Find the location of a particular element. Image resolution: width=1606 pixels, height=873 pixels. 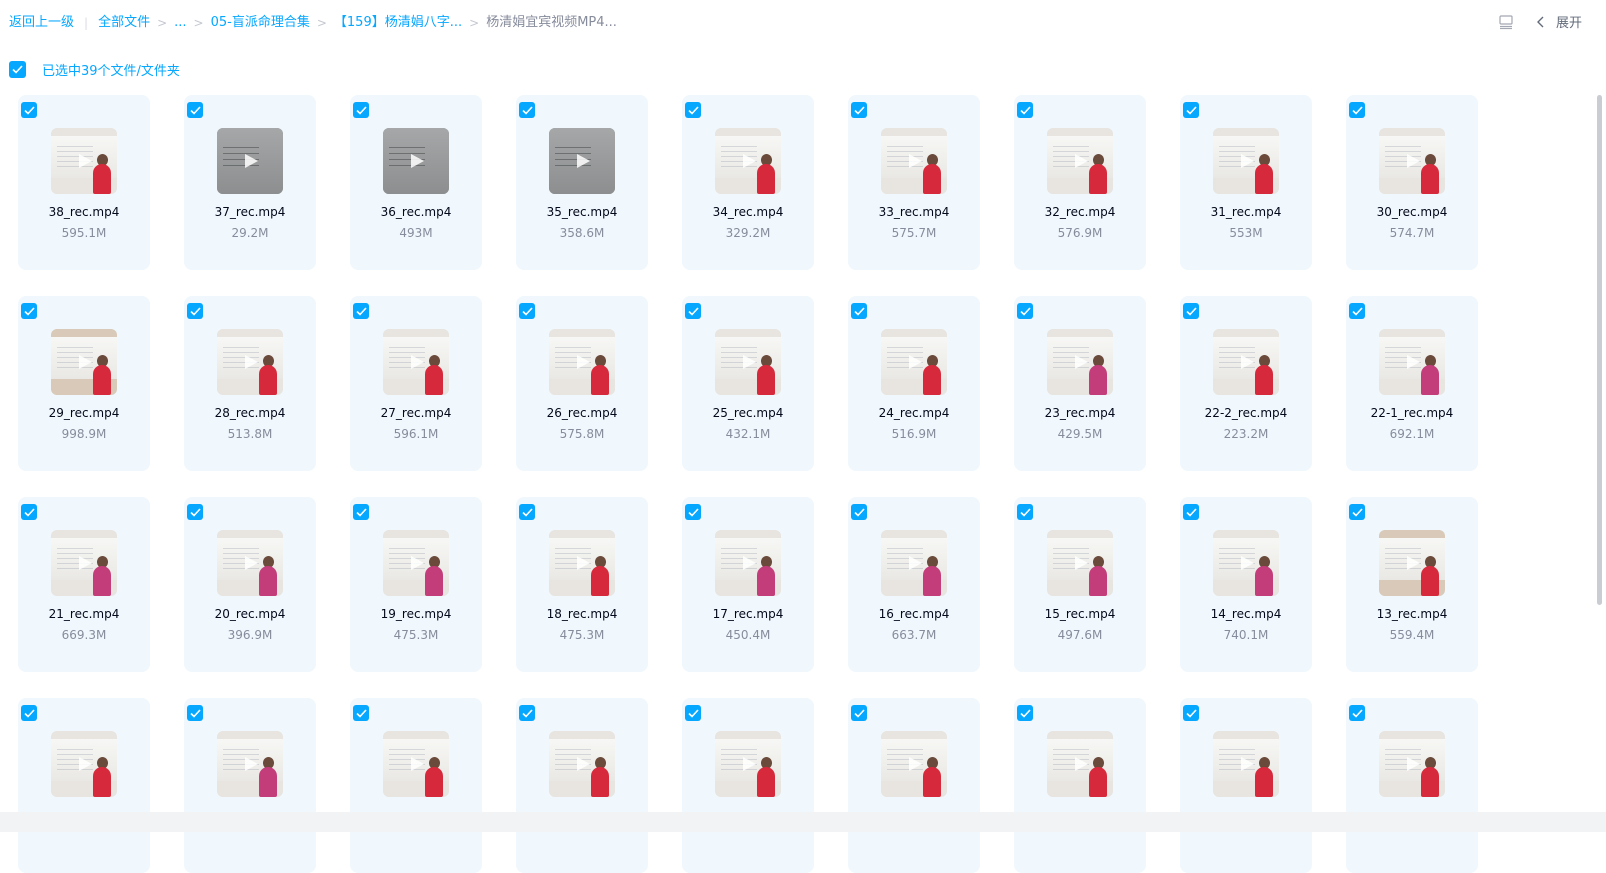

file-name: 27_rec.mp4 is located at coordinates (416, 413).